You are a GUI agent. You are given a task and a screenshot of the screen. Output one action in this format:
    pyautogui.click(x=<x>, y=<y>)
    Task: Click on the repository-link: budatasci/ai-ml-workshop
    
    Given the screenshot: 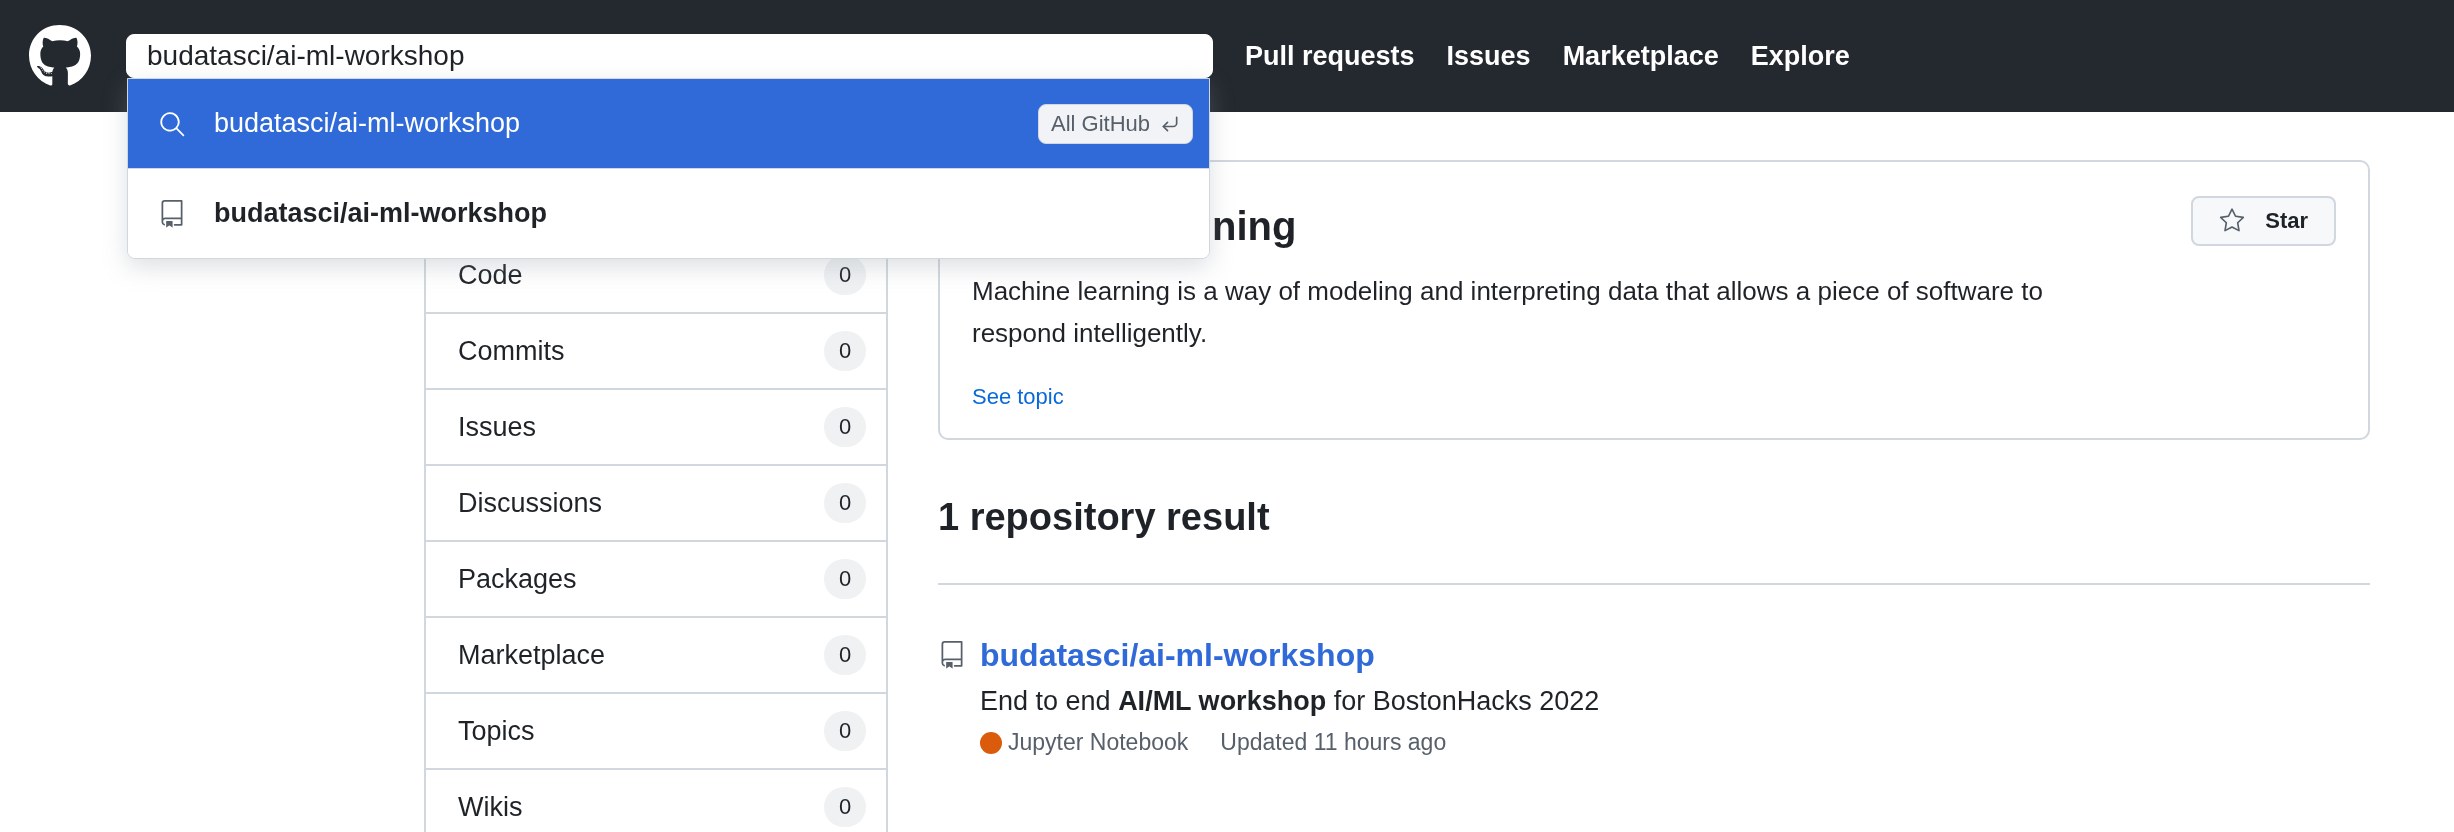 What is the action you would take?
    pyautogui.click(x=1177, y=655)
    